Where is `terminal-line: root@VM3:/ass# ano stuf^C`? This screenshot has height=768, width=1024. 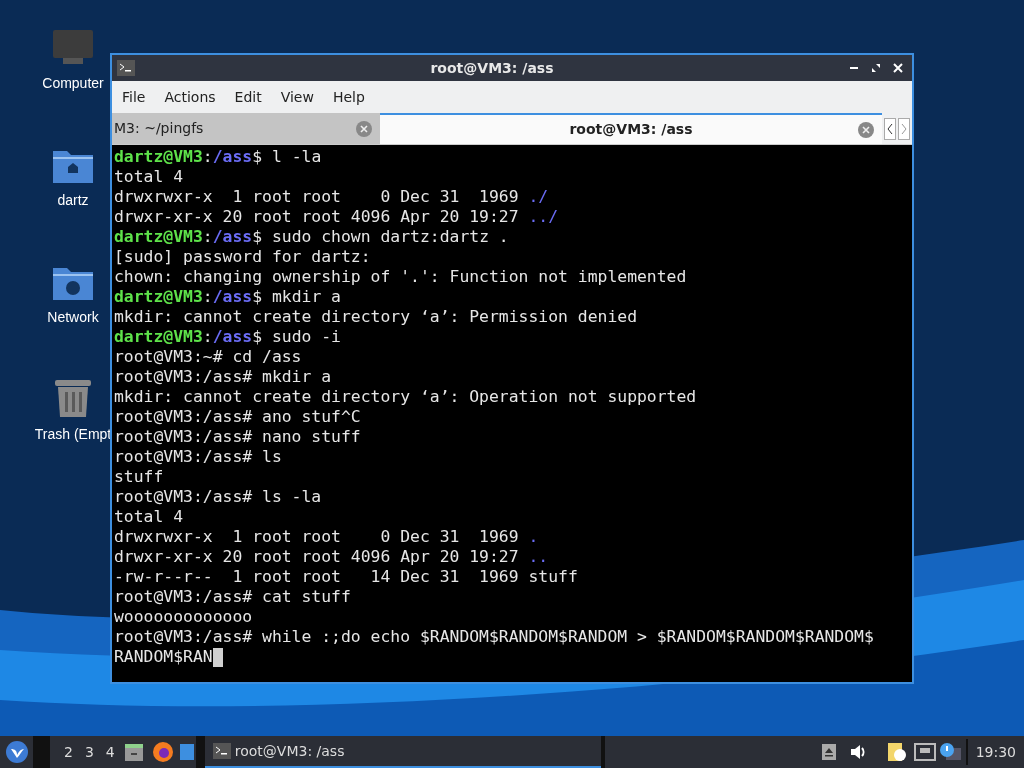 terminal-line: root@VM3:/ass# ano stuf^C is located at coordinates (237, 417).